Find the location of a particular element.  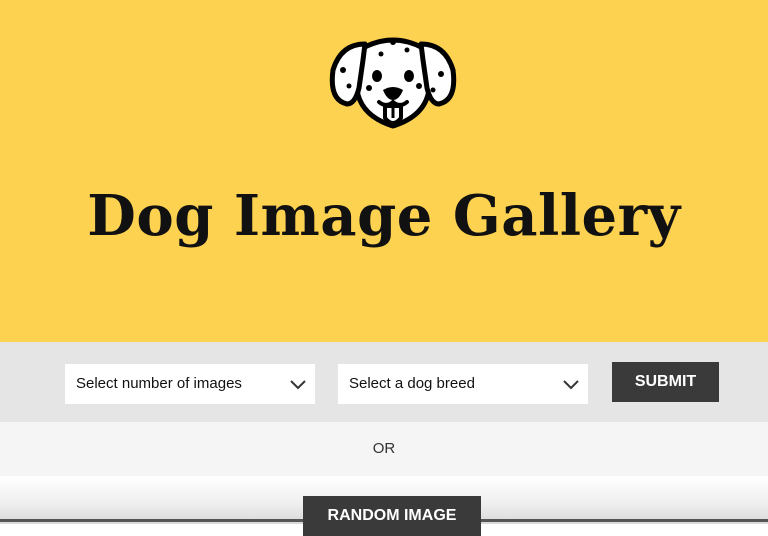

dalmatian-dog-icon is located at coordinates (393, 83).